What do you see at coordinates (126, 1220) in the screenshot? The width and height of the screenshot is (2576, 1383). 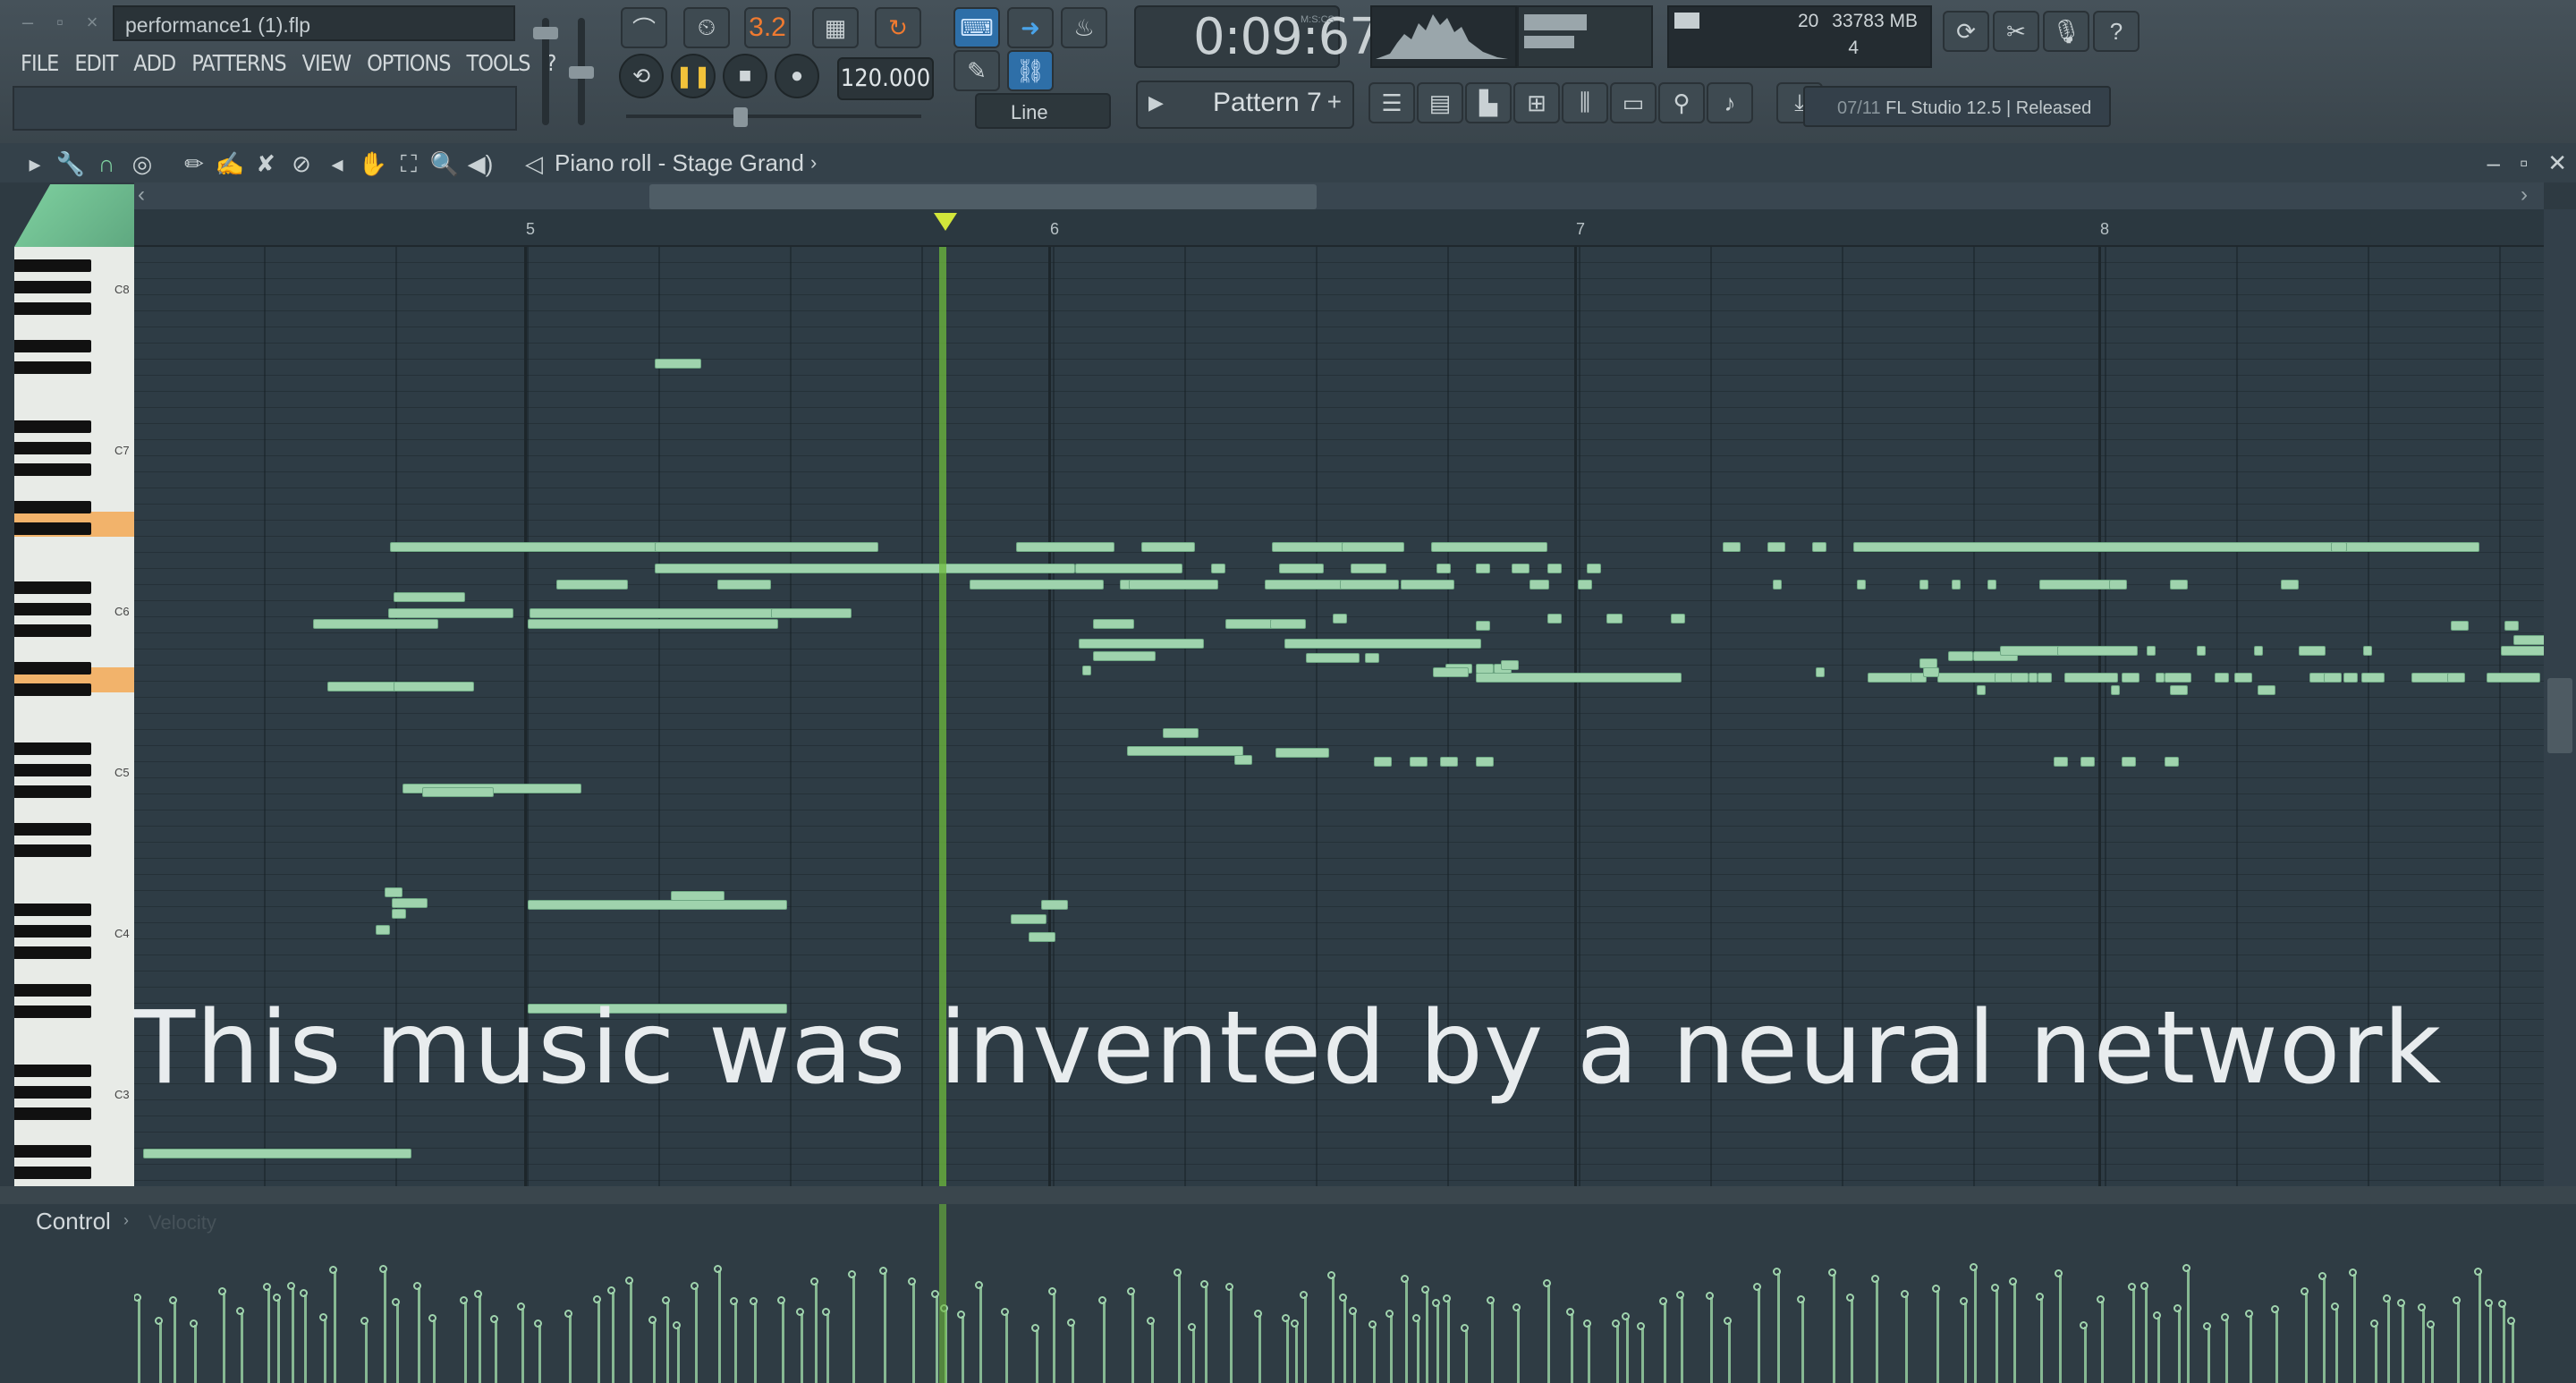 I see `control-arrow-icon: ›` at bounding box center [126, 1220].